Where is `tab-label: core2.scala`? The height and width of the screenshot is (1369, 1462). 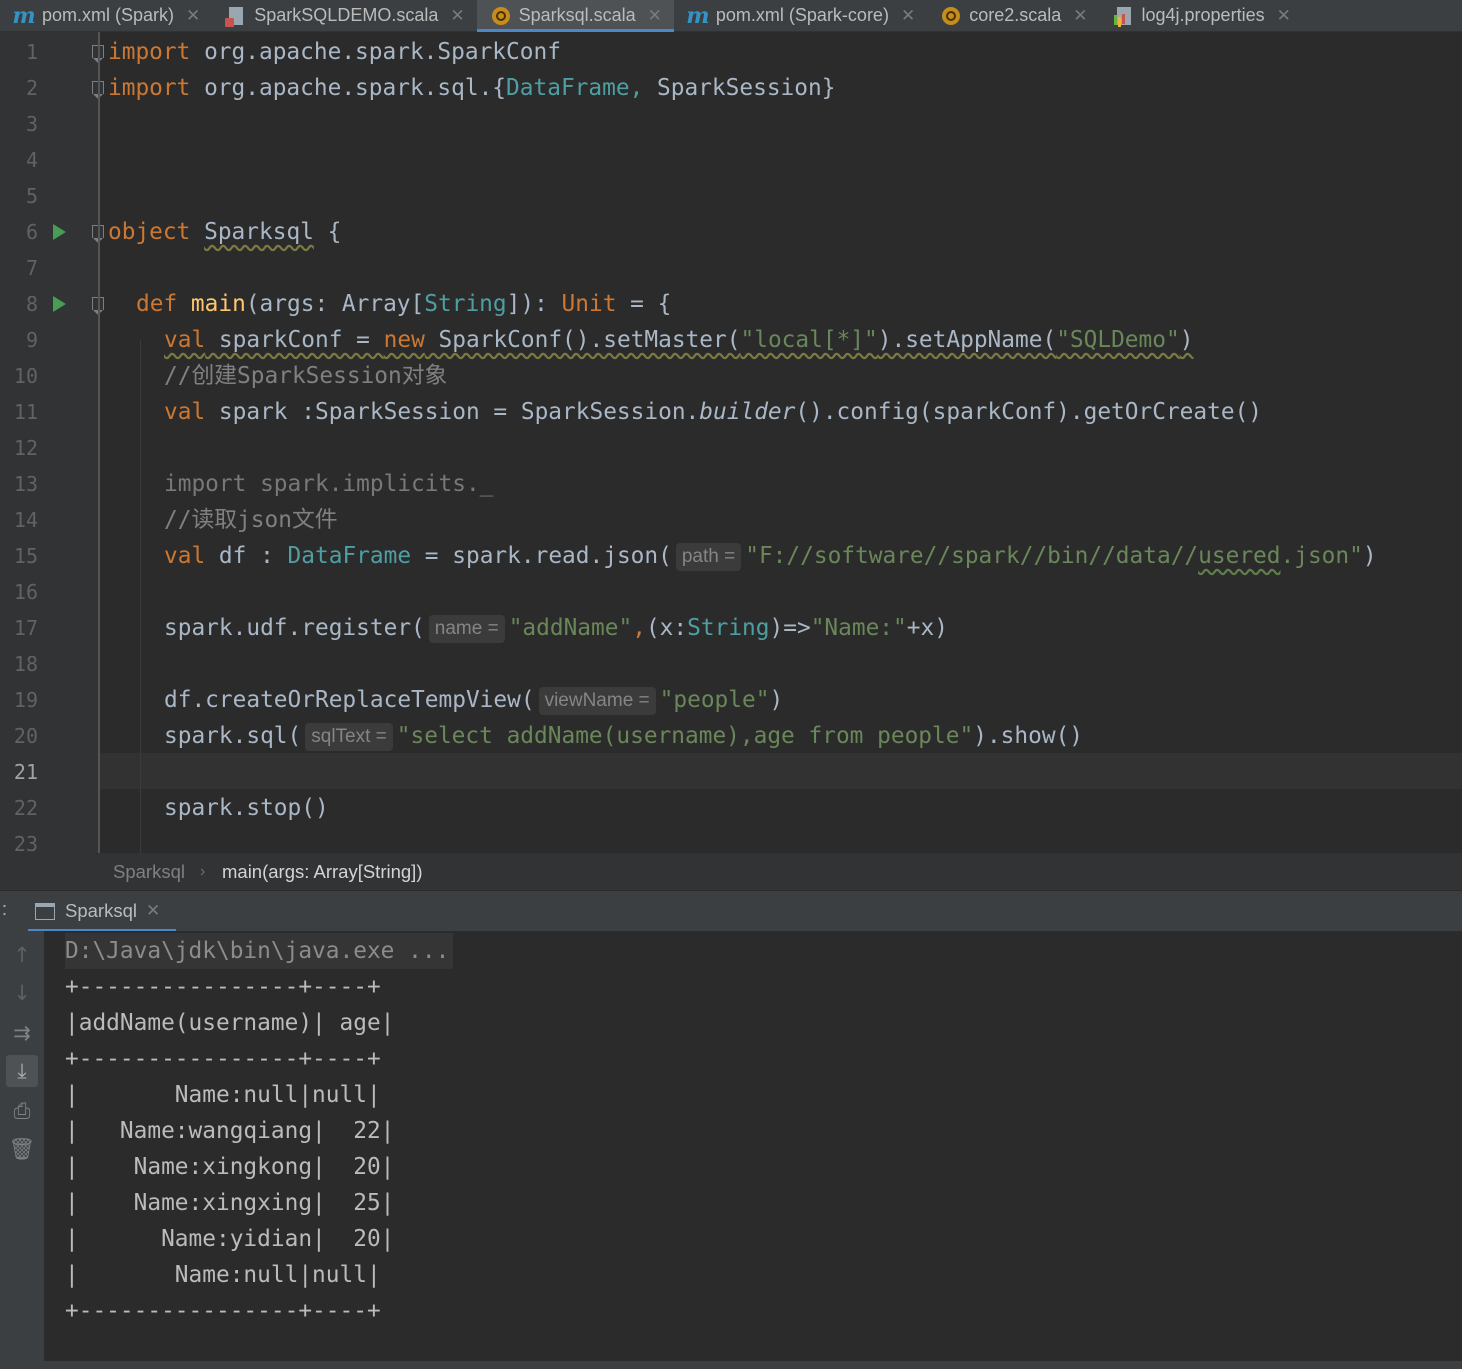
tab-label: core2.scala is located at coordinates (1015, 15).